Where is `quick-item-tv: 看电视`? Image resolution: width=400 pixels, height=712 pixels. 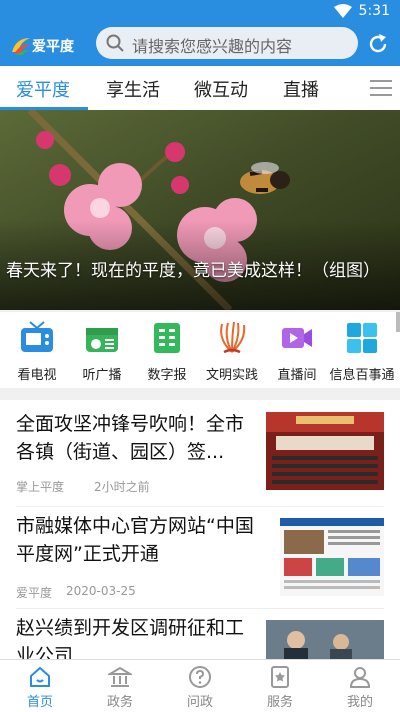 quick-item-tv: 看电视 is located at coordinates (37, 351).